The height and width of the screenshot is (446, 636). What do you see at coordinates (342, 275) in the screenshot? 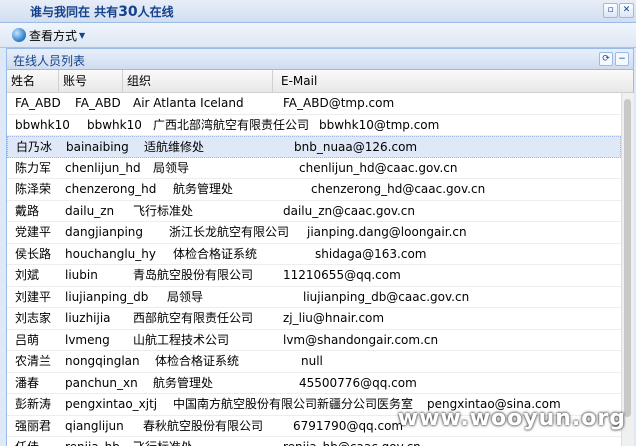
I see `cell-email: 11210655@qq.com` at bounding box center [342, 275].